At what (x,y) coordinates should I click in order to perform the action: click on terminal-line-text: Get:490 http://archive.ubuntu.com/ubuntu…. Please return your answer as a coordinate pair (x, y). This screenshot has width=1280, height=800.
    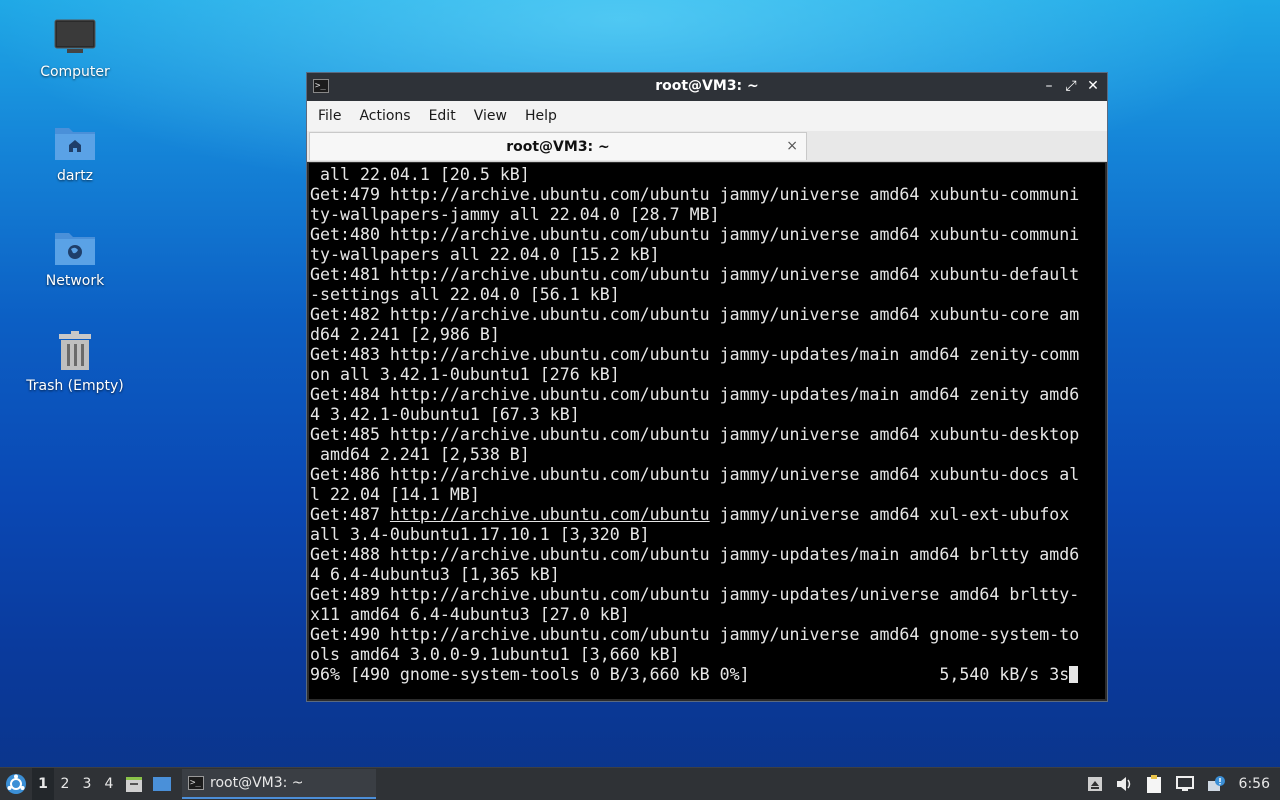
    Looking at the image, I should click on (695, 634).